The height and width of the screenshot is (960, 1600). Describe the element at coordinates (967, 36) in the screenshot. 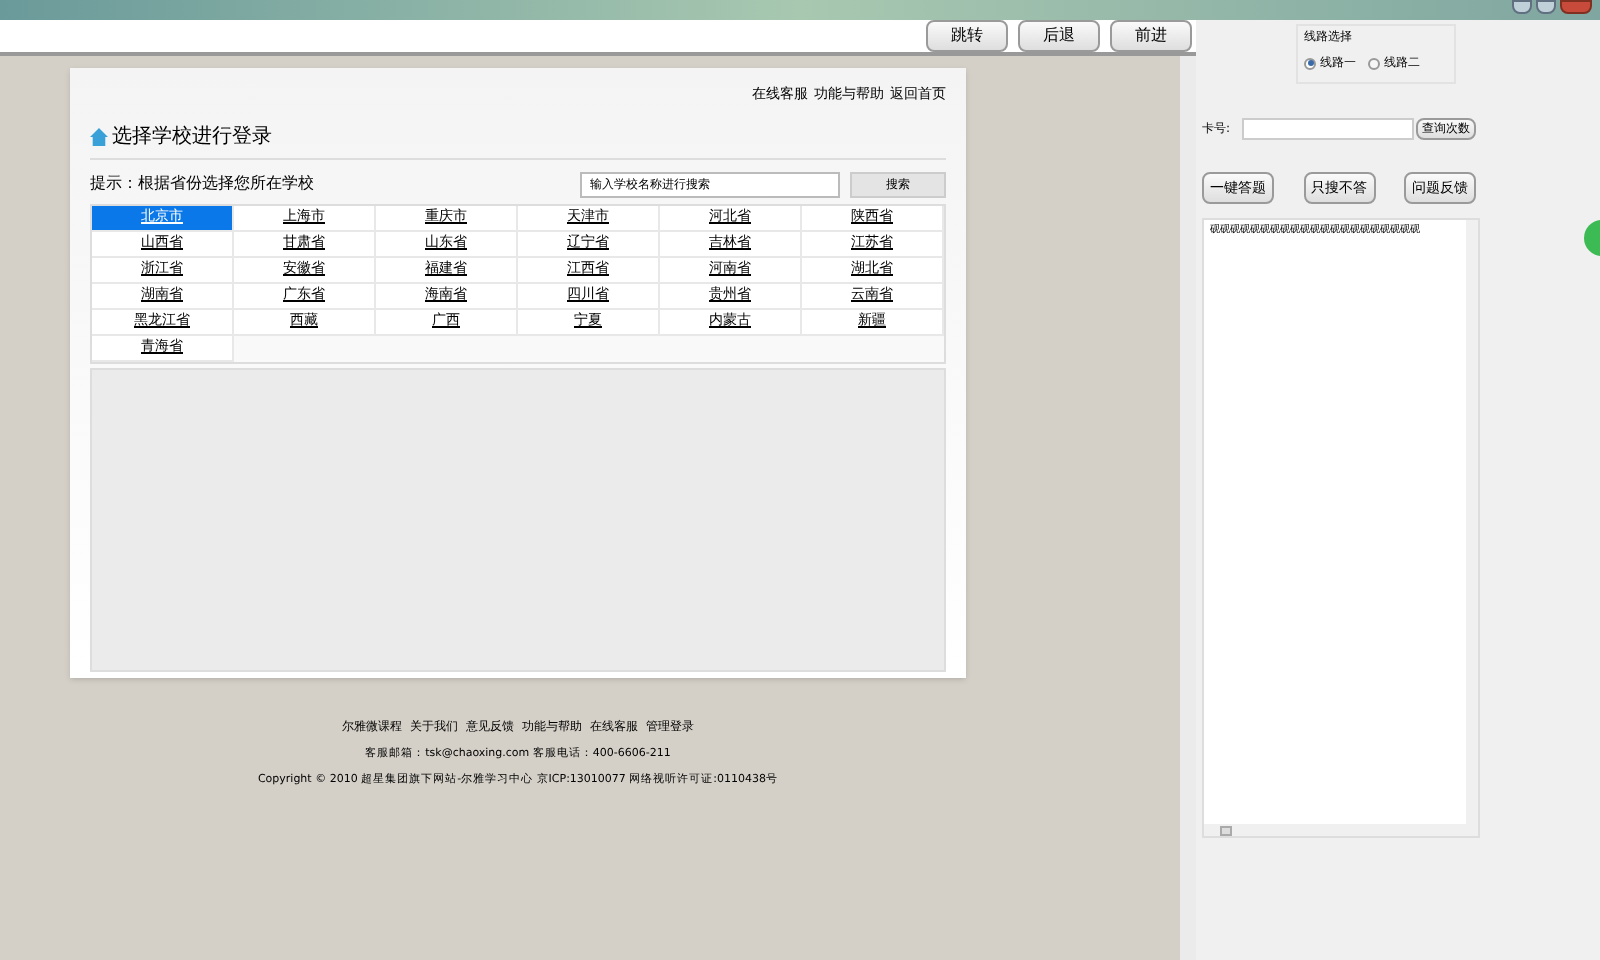

I see `button: 跳转` at that location.